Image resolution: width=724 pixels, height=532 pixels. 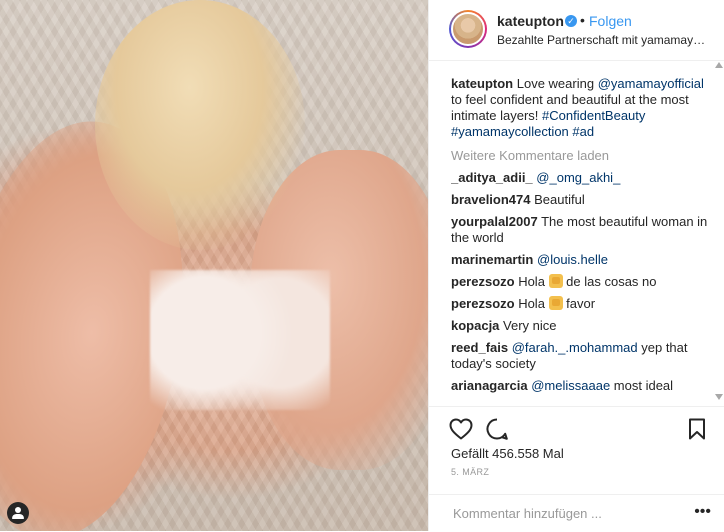 I want to click on caption-username: kateupton, so click(x=482, y=83).